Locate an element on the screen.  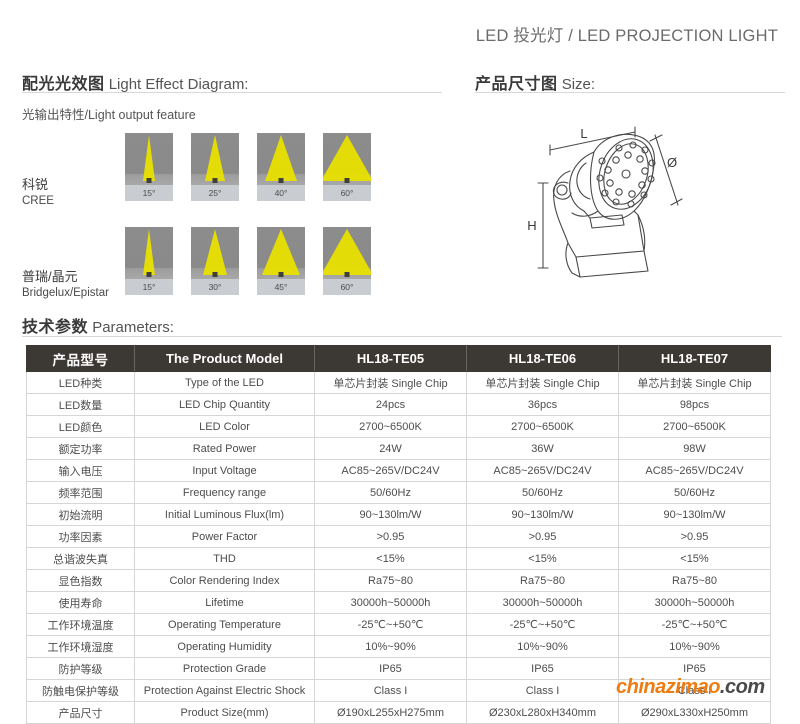
mount-slot is located at coordinates (607, 221).